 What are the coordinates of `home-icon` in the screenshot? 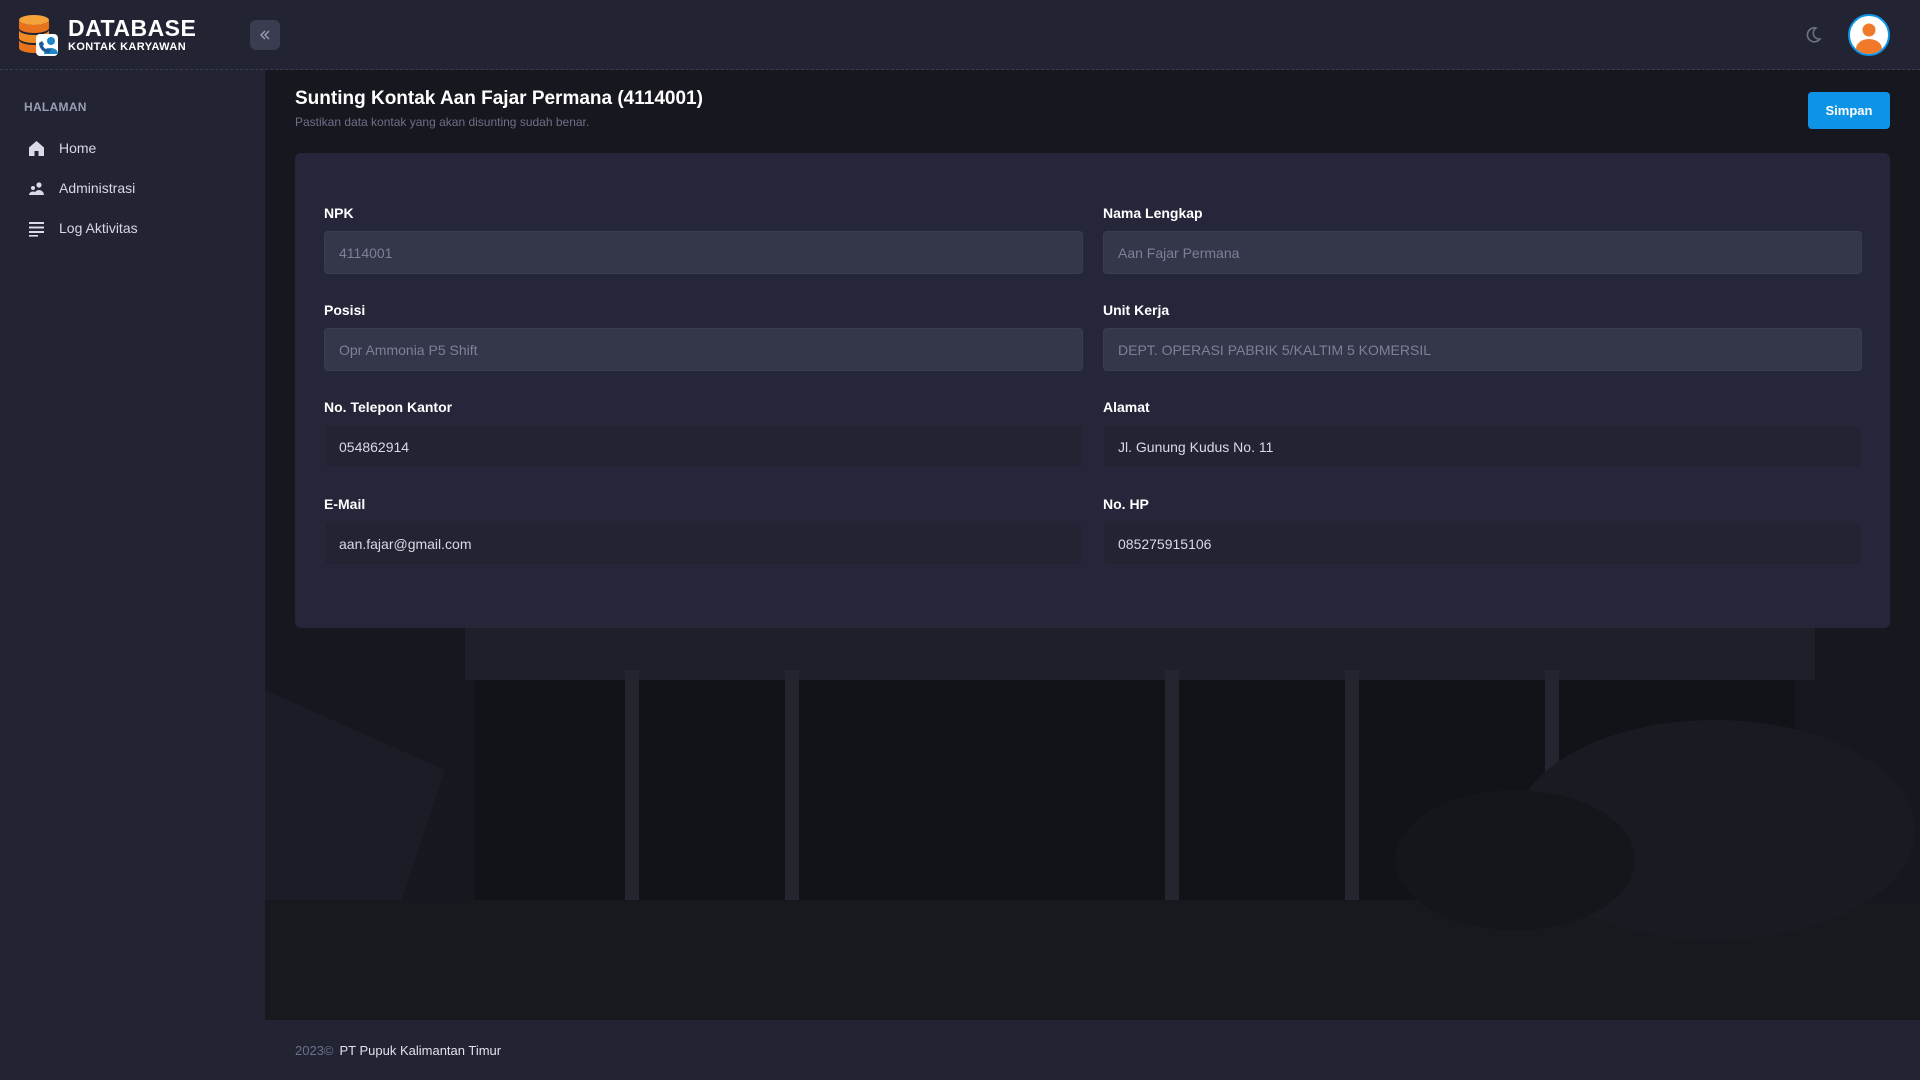 It's located at (36, 148).